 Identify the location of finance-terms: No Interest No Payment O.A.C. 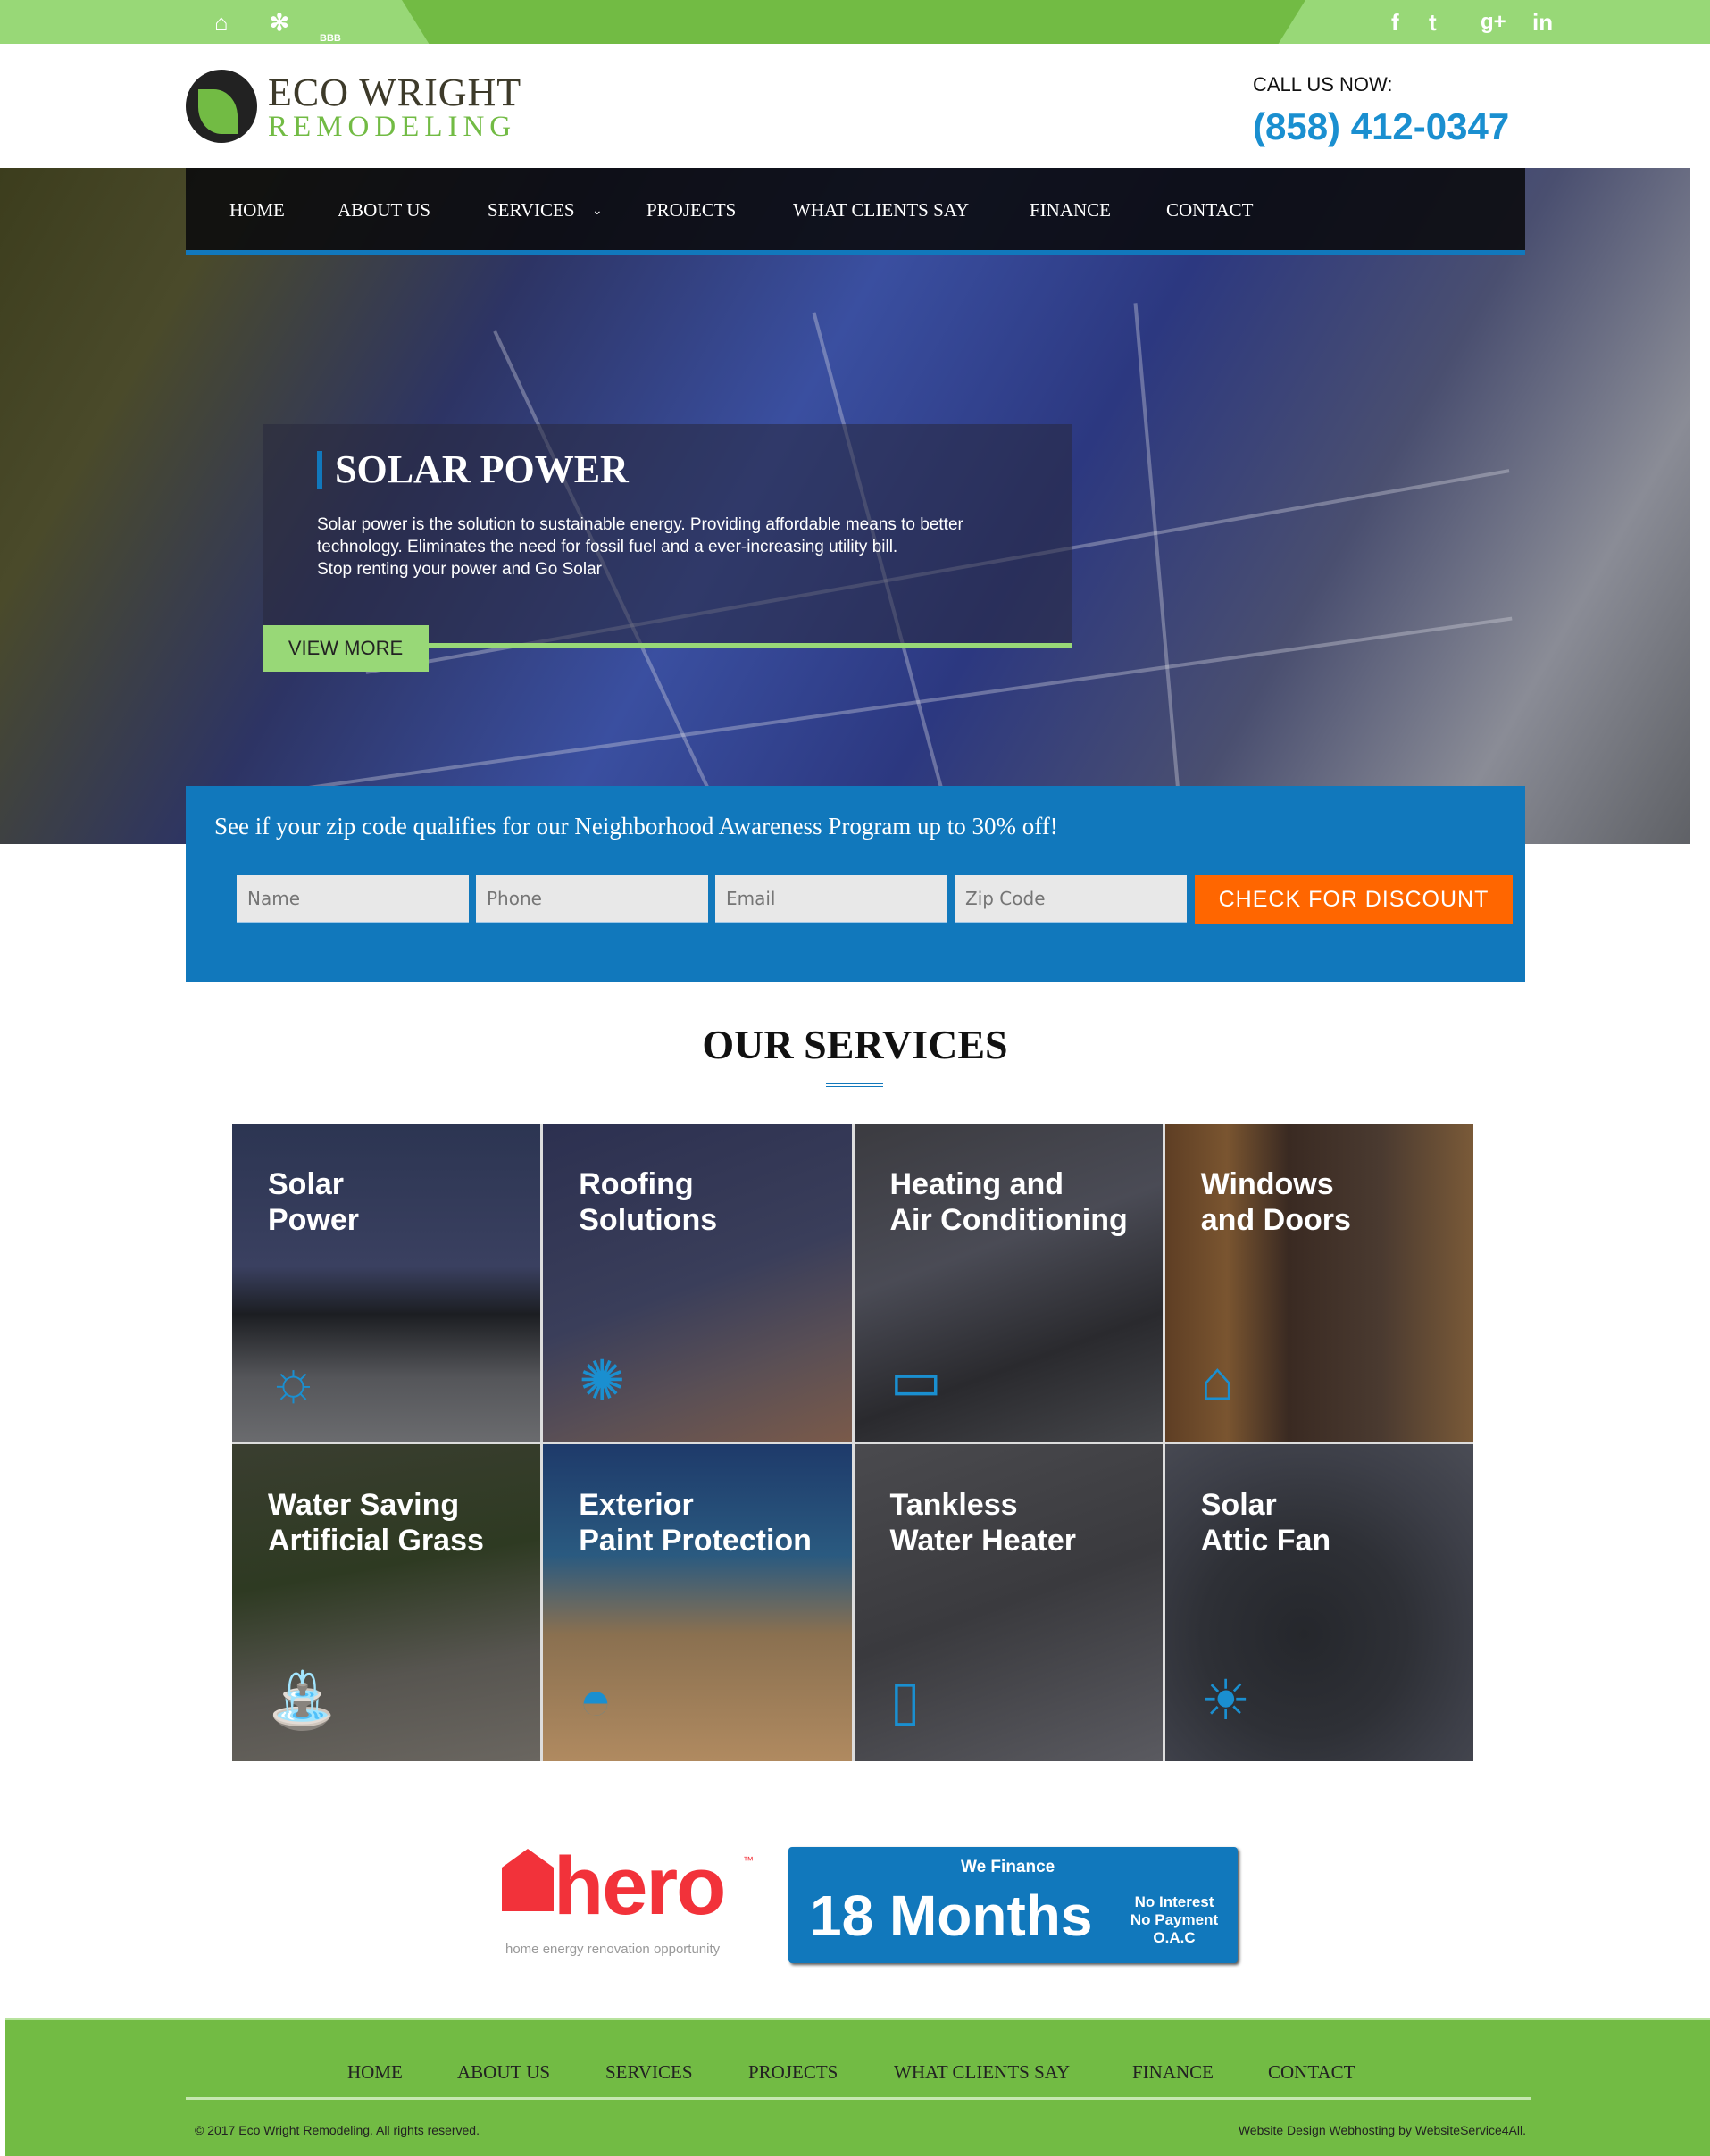
(1175, 1920).